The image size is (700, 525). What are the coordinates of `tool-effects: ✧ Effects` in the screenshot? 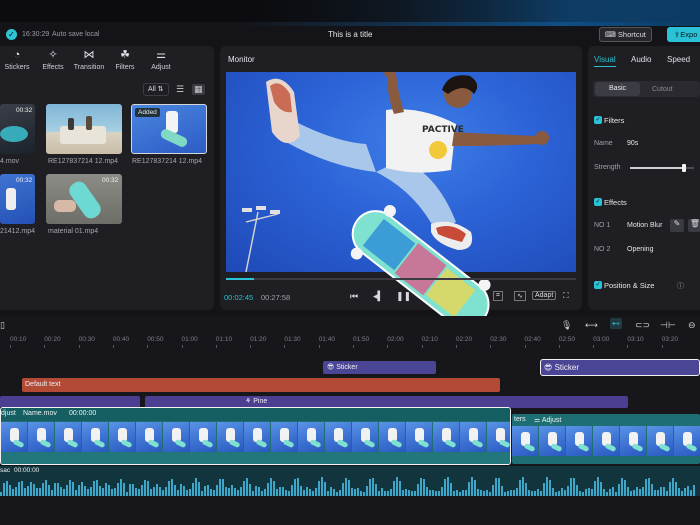 It's located at (53, 60).